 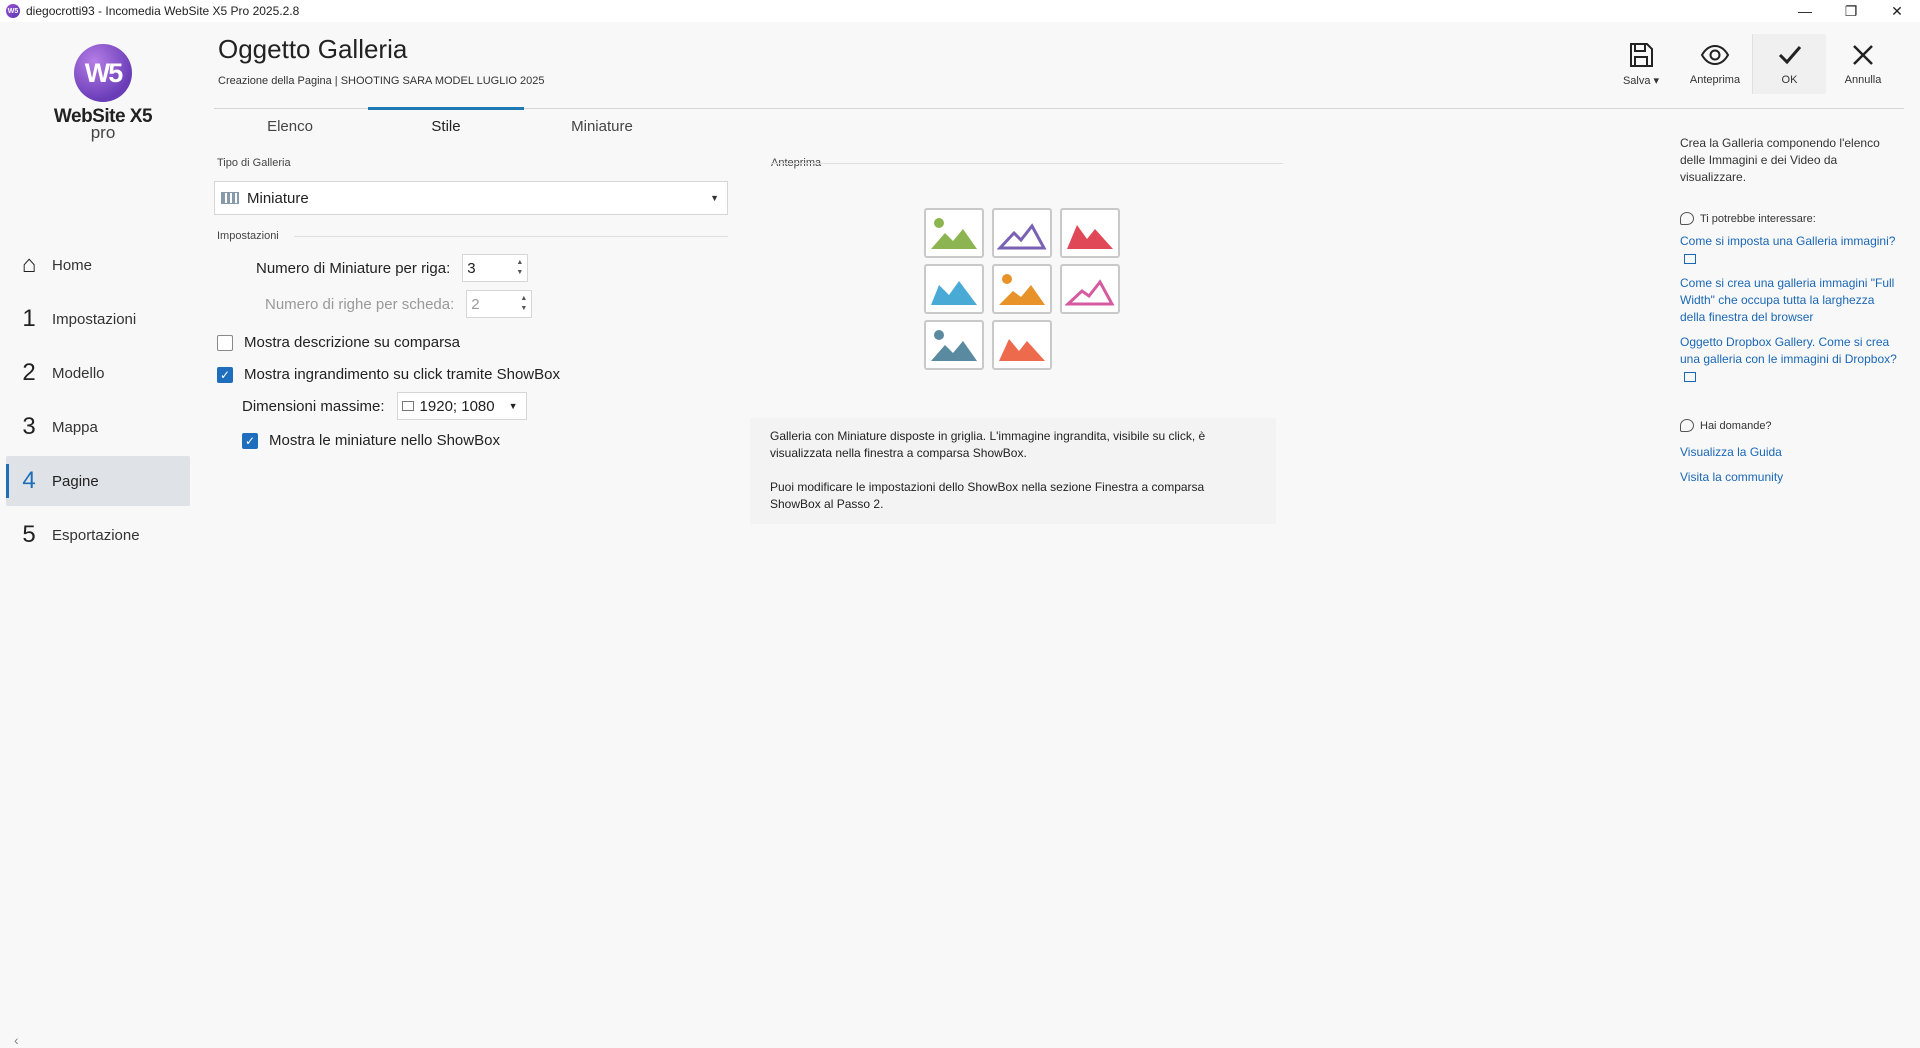 I want to click on community-link: Visita la community, so click(x=1790, y=477).